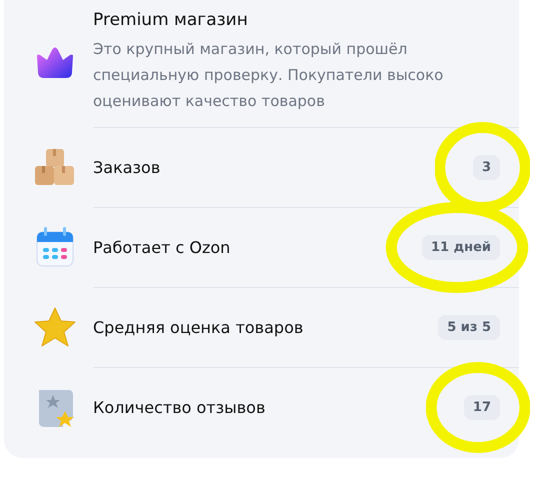 Image resolution: width=536 pixels, height=478 pixels. I want to click on stat-label: Количество отзывов, so click(179, 407).